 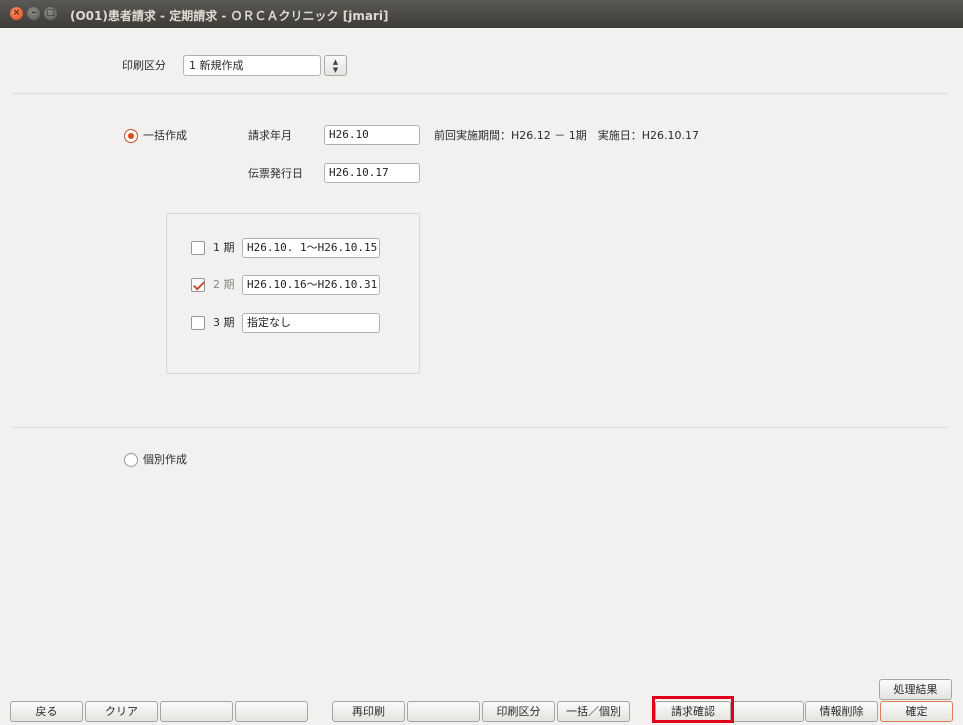 What do you see at coordinates (229, 16) in the screenshot?
I see `window-title: (O01)患者請求 - 定期請求 - ＯＲＣＡクリニック [jmari]` at bounding box center [229, 16].